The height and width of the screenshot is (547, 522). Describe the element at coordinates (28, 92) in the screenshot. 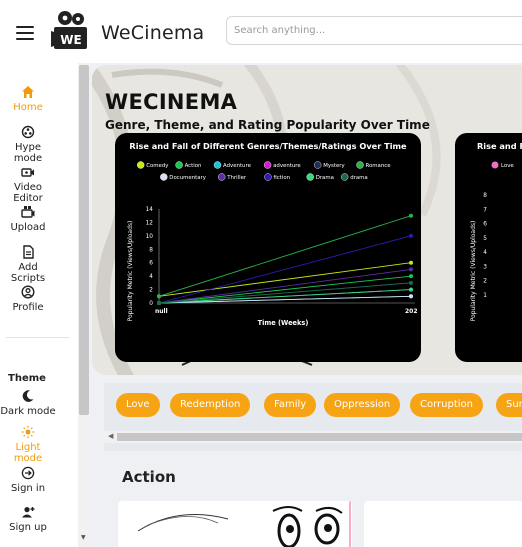

I see `home-icon` at that location.